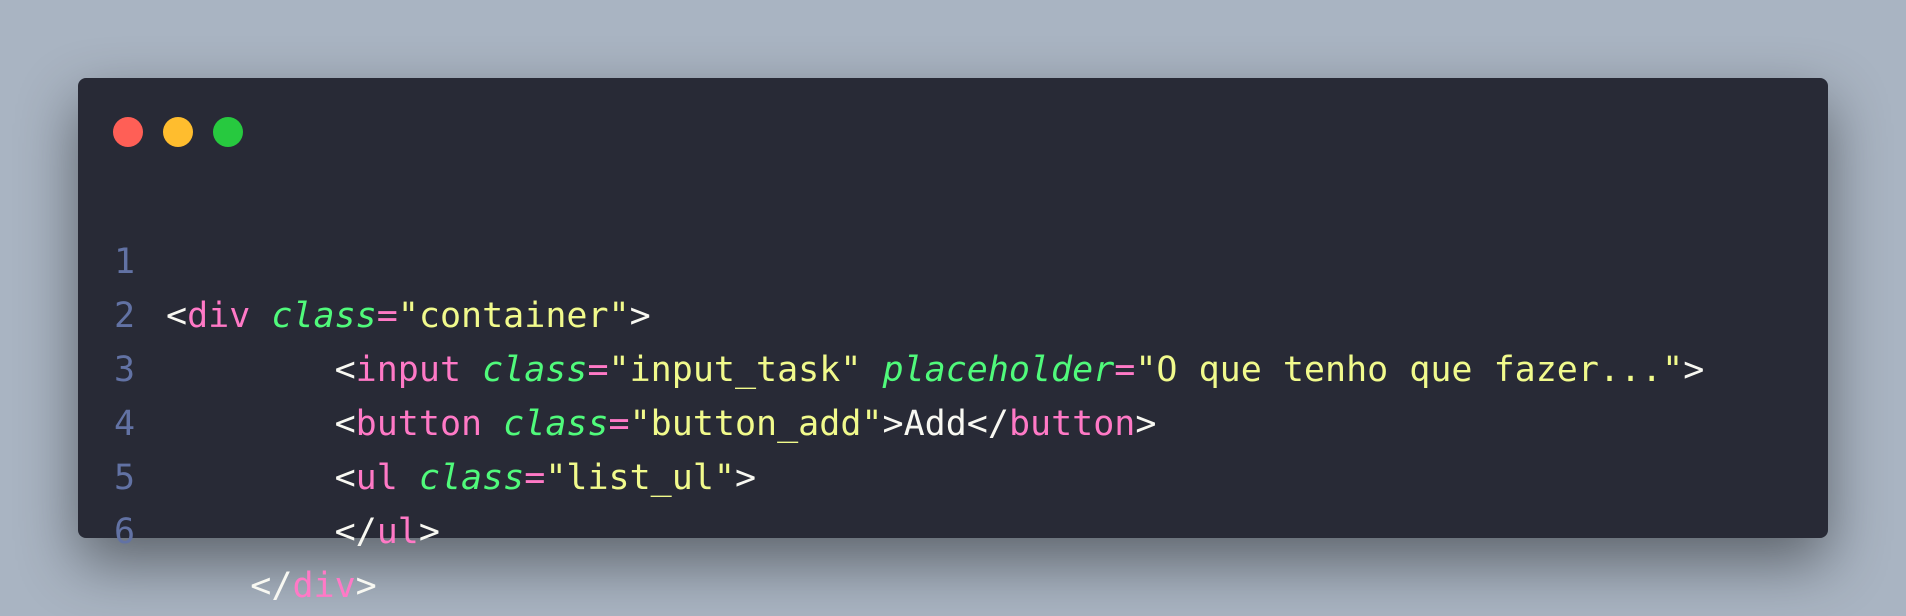  What do you see at coordinates (125, 532) in the screenshot?
I see `line-number: 6` at bounding box center [125, 532].